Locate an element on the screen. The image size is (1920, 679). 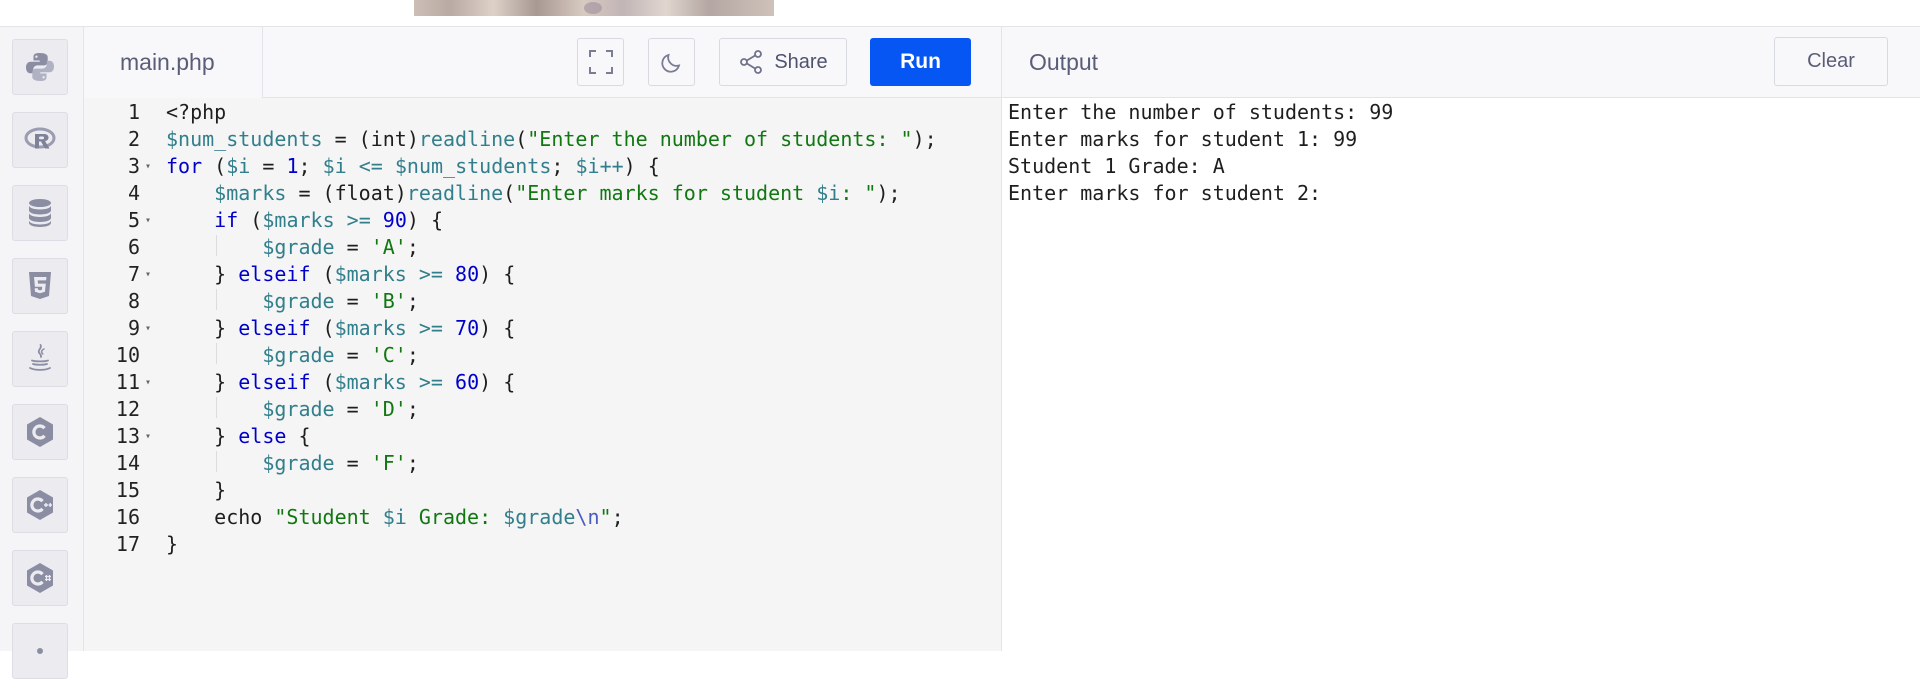
output-title: Output is located at coordinates (1064, 62).